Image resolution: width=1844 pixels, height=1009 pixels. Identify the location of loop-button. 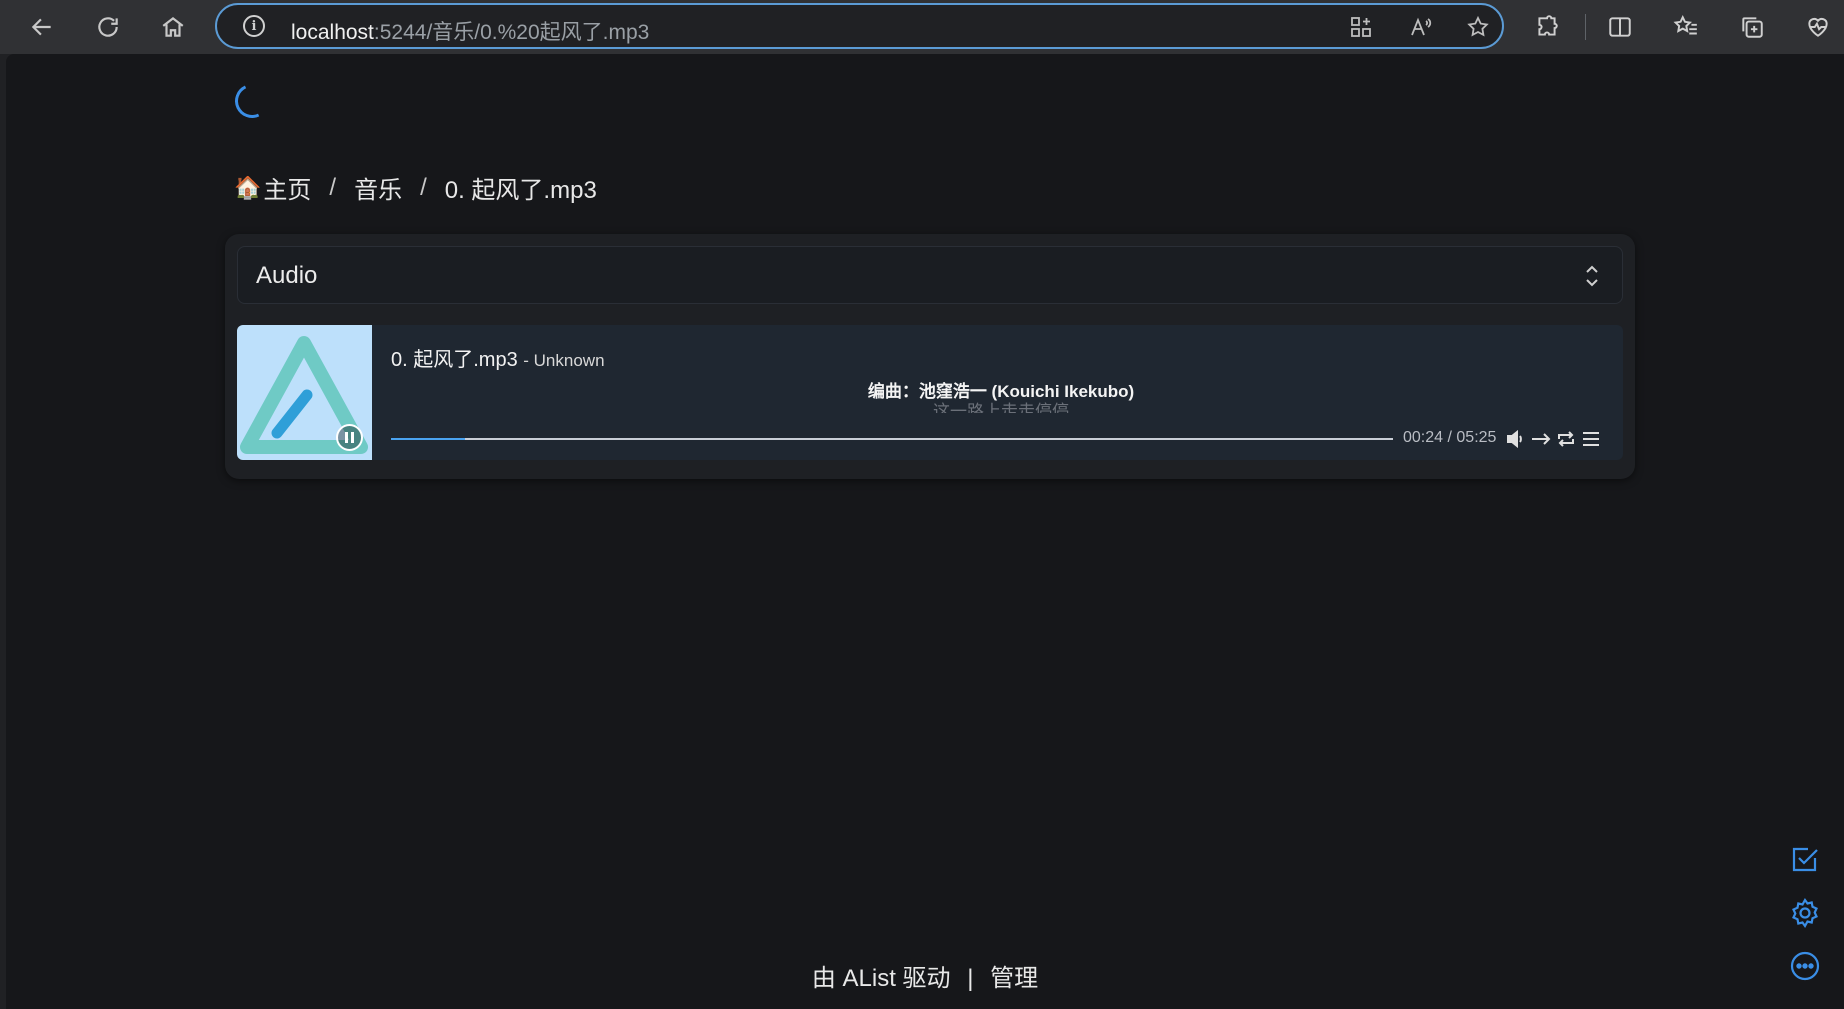
(1566, 439).